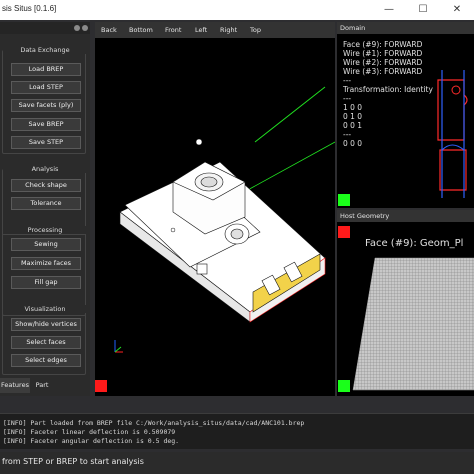 The width and height of the screenshot is (474, 474). What do you see at coordinates (46, 185) in the screenshot?
I see `check-shape-button: Check shape` at bounding box center [46, 185].